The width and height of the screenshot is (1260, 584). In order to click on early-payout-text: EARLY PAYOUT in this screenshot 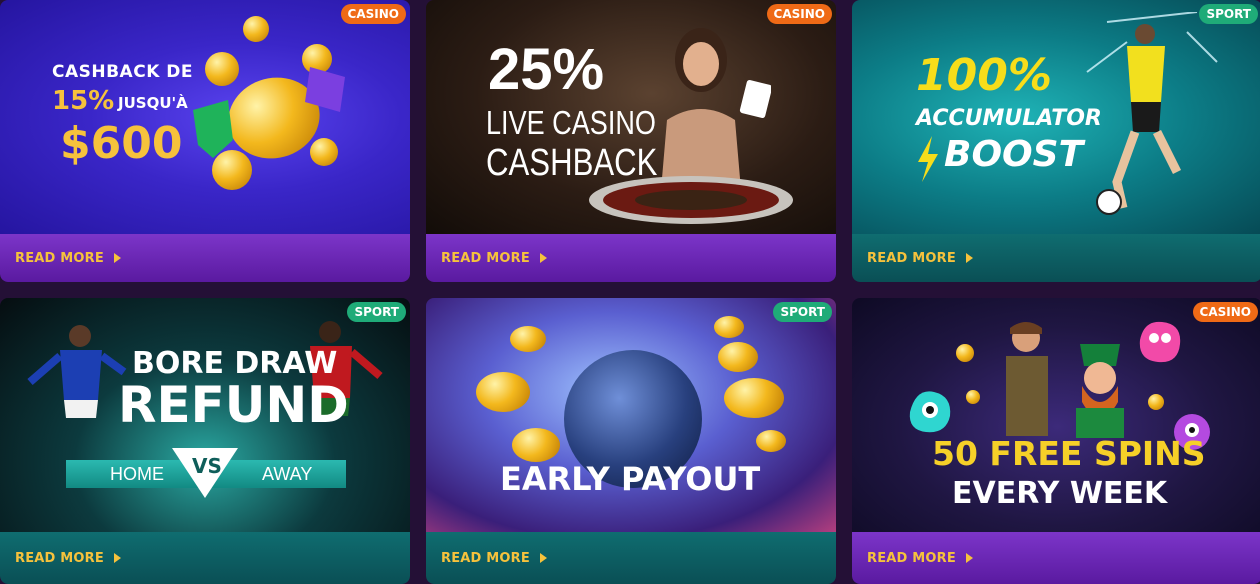, I will do `click(630, 479)`.